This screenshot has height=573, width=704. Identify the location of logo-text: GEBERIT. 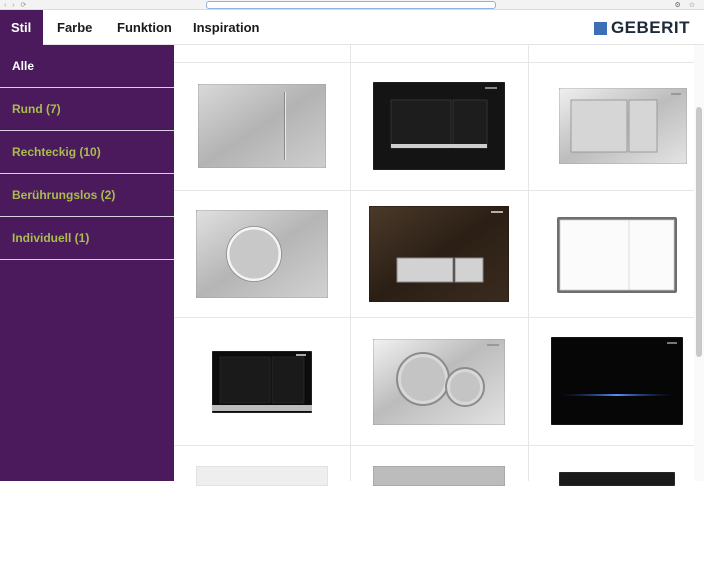
(650, 27).